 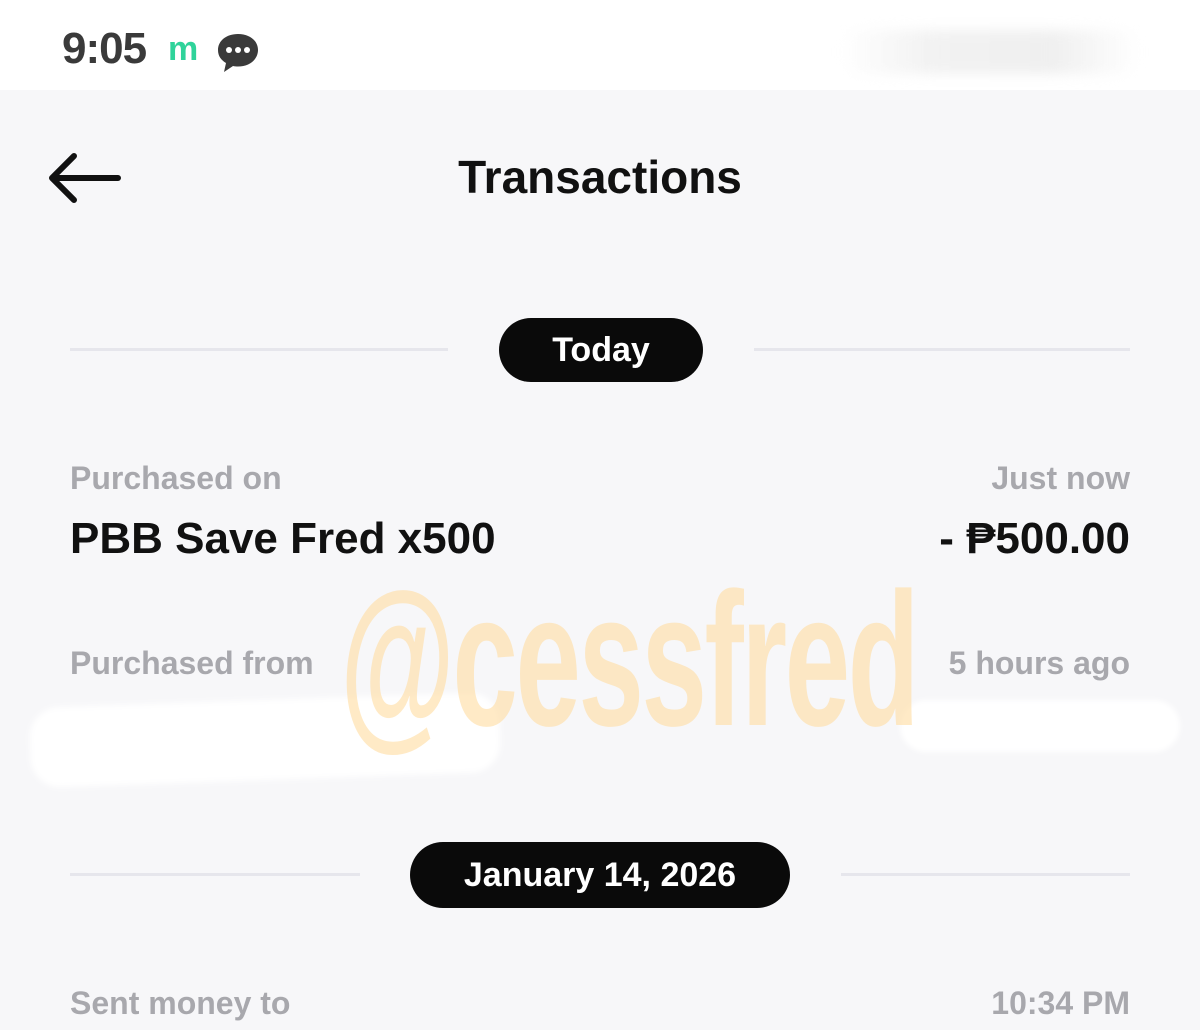 I want to click on chat-bubble-icon, so click(x=238, y=53).